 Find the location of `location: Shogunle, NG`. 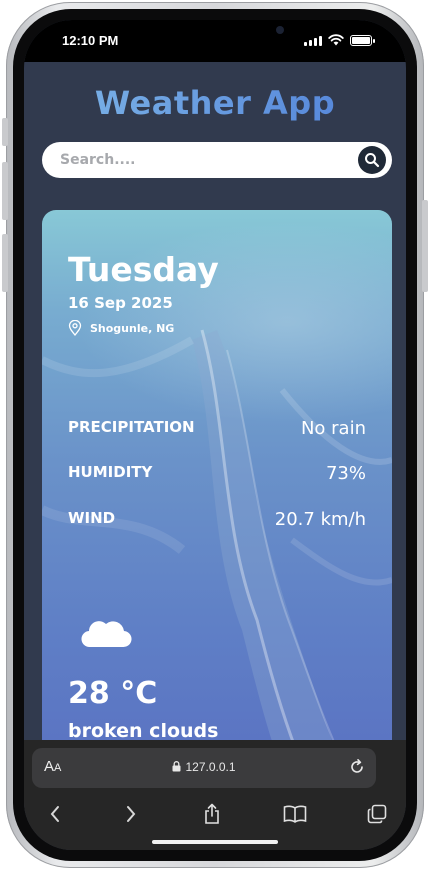

location: Shogunle, NG is located at coordinates (121, 328).